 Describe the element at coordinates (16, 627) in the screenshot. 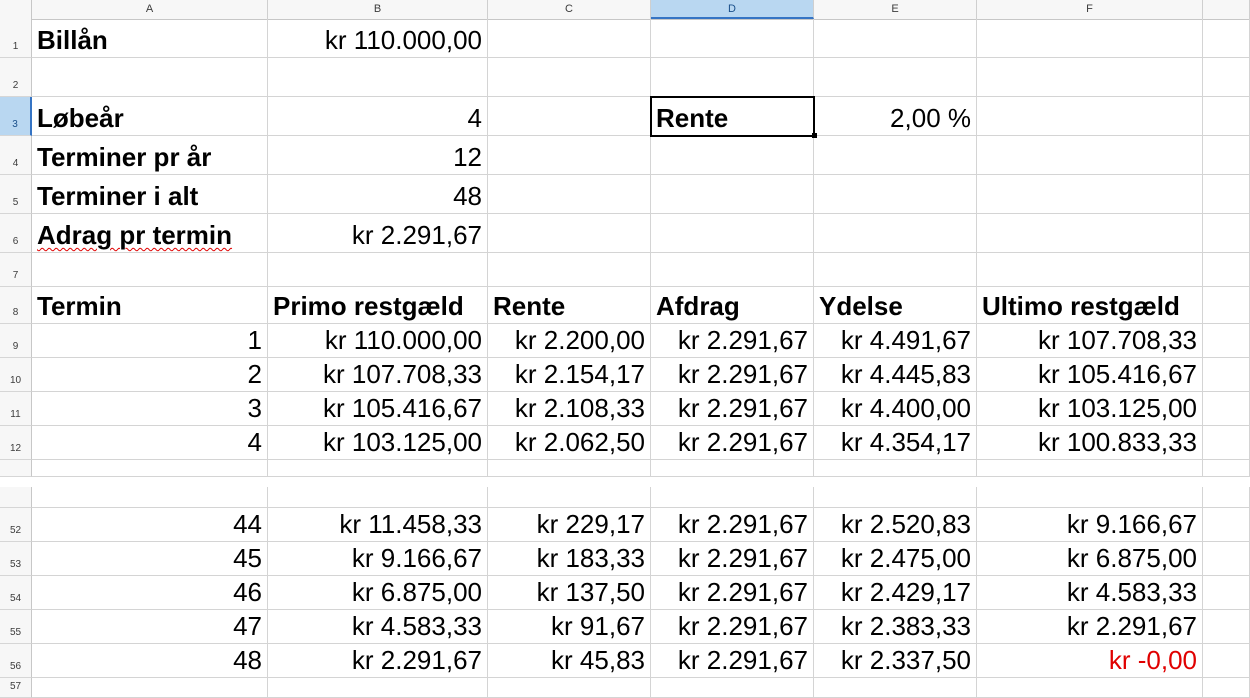

I see `row-header-55: 55` at that location.